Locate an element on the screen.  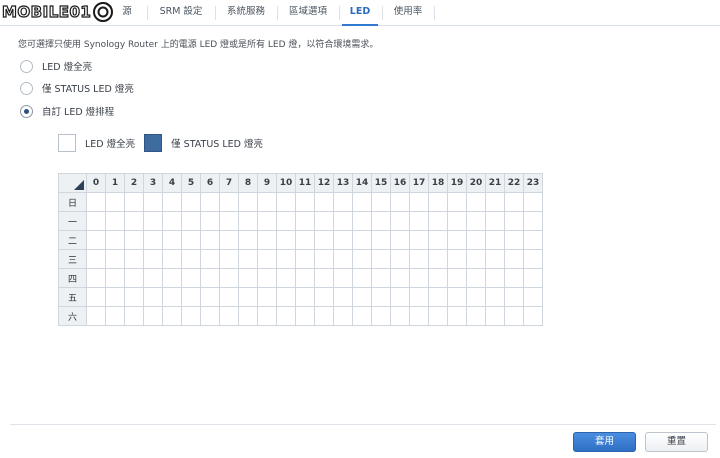
day-header: 日 is located at coordinates (72, 202).